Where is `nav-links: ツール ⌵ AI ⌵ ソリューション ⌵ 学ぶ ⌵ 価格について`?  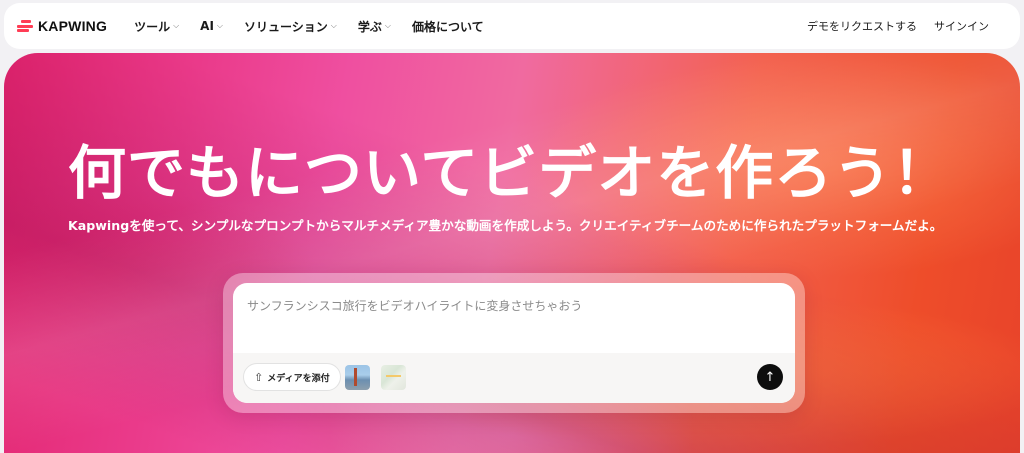
nav-links: ツール ⌵ AI ⌵ ソリューション ⌵ 学ぶ ⌵ 価格について is located at coordinates (319, 26).